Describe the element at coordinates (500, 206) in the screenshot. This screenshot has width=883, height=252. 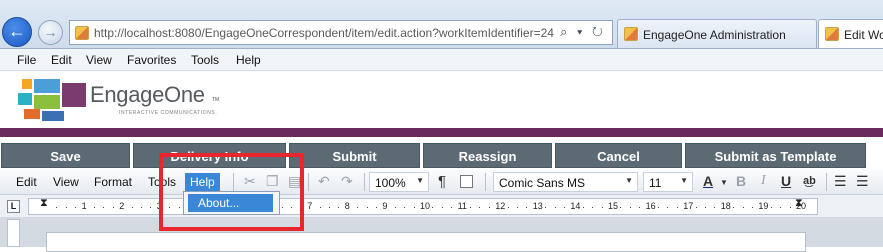
I see `ruler-number: 12` at that location.